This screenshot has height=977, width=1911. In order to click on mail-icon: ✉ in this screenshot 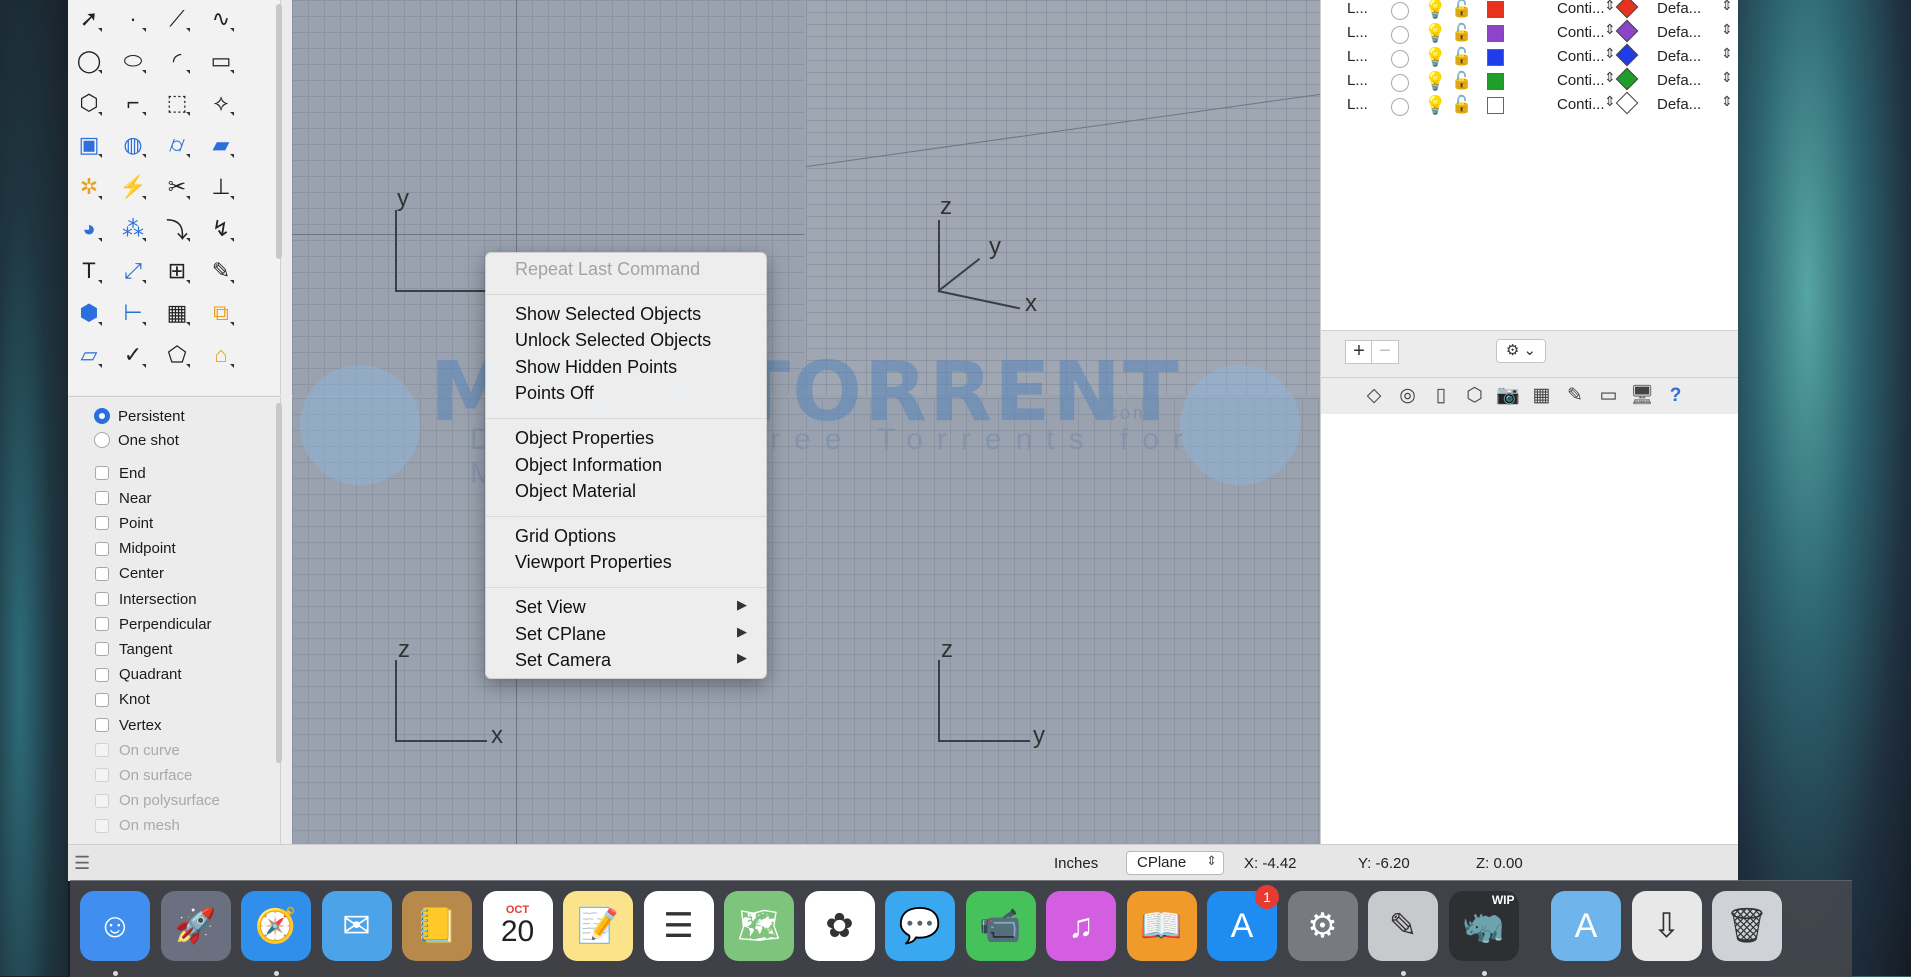, I will do `click(356, 926)`.